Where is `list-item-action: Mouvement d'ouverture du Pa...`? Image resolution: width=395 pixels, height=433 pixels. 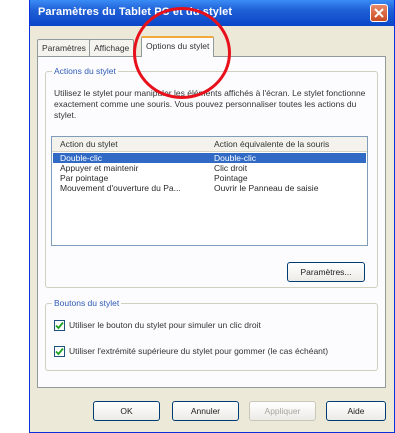 list-item-action: Mouvement d'ouverture du Pa... is located at coordinates (120, 188).